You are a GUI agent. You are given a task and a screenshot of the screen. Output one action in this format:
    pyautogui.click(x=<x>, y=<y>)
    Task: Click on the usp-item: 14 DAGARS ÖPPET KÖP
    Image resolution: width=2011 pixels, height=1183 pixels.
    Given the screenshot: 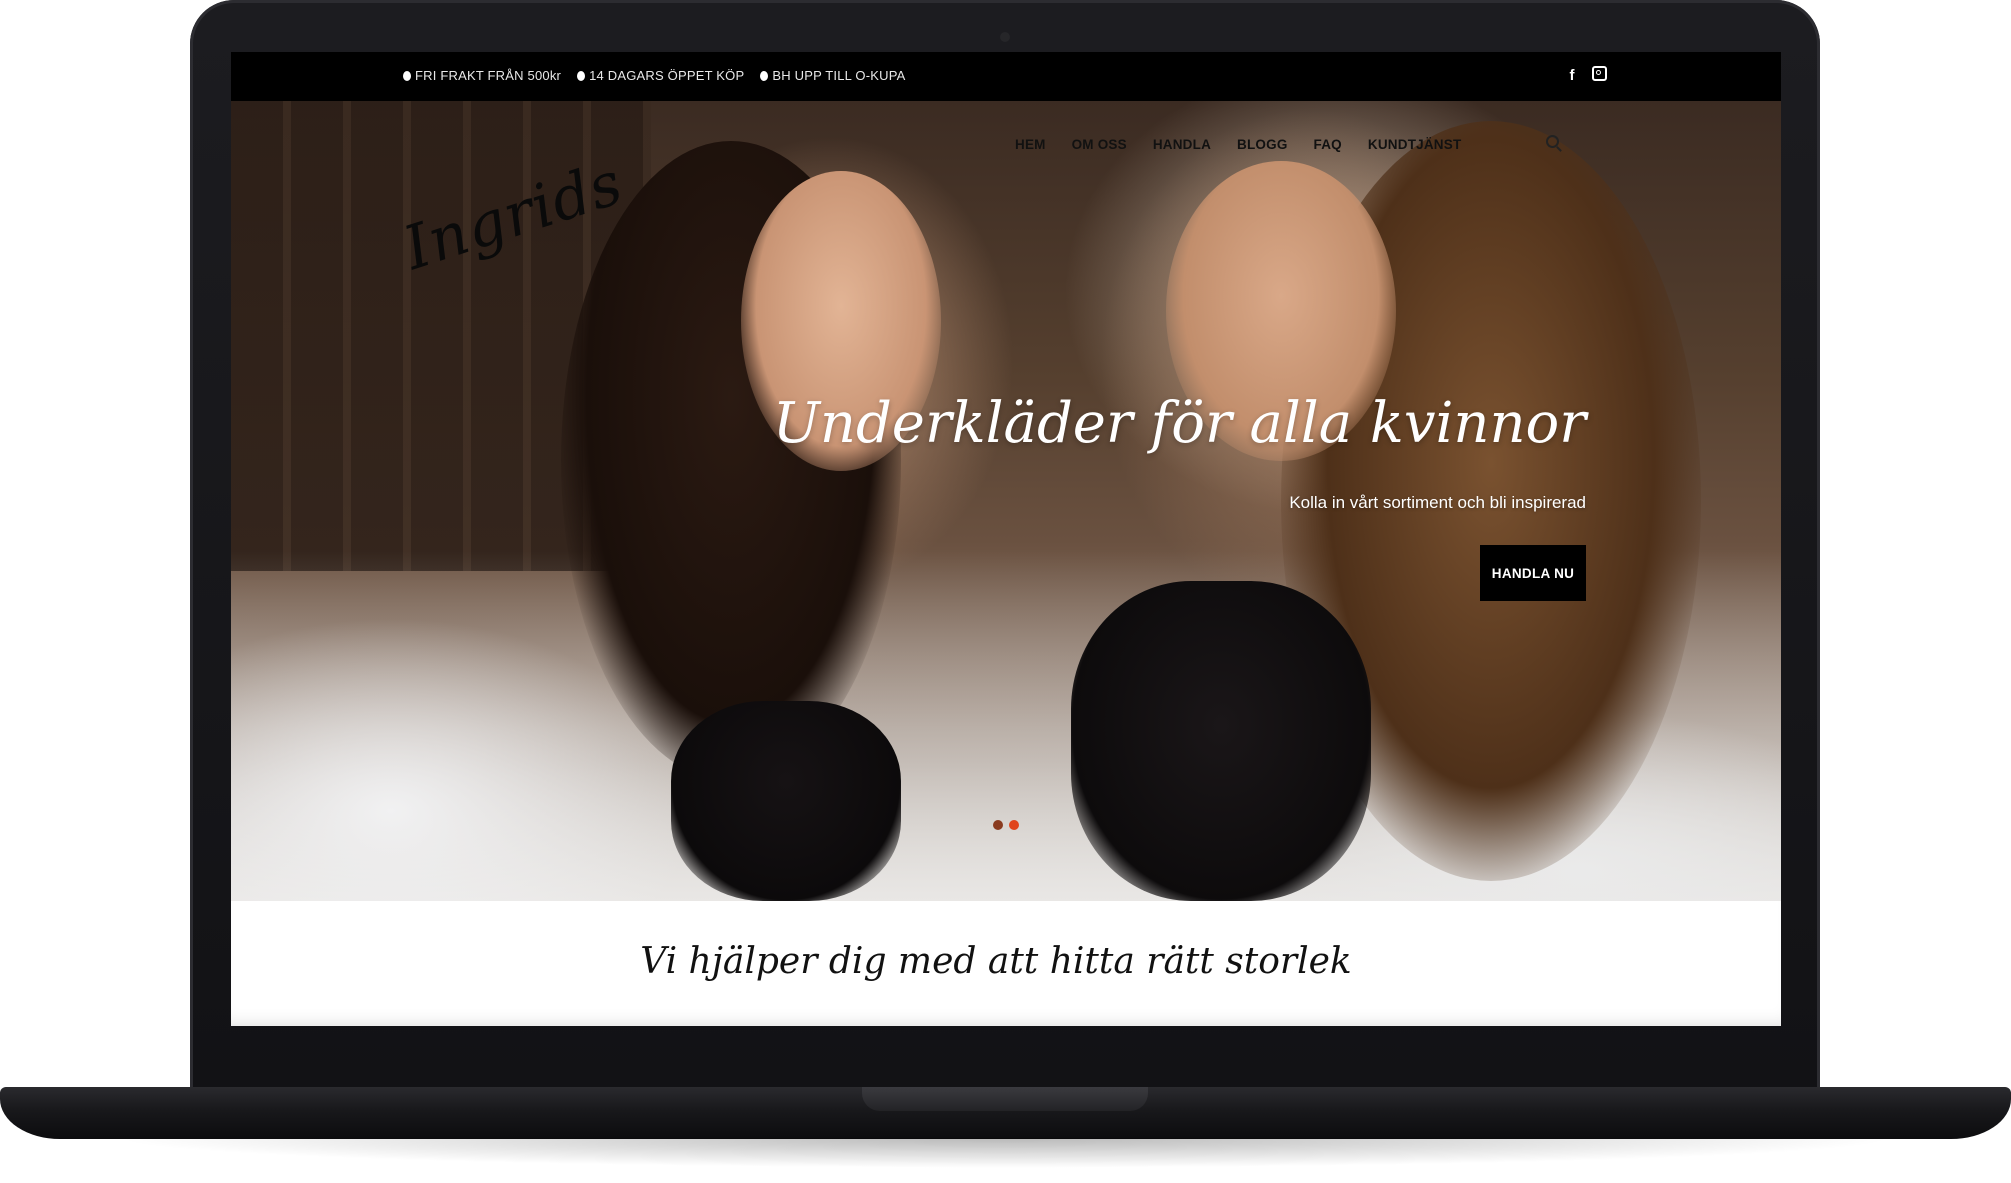 What is the action you would take?
    pyautogui.click(x=660, y=75)
    